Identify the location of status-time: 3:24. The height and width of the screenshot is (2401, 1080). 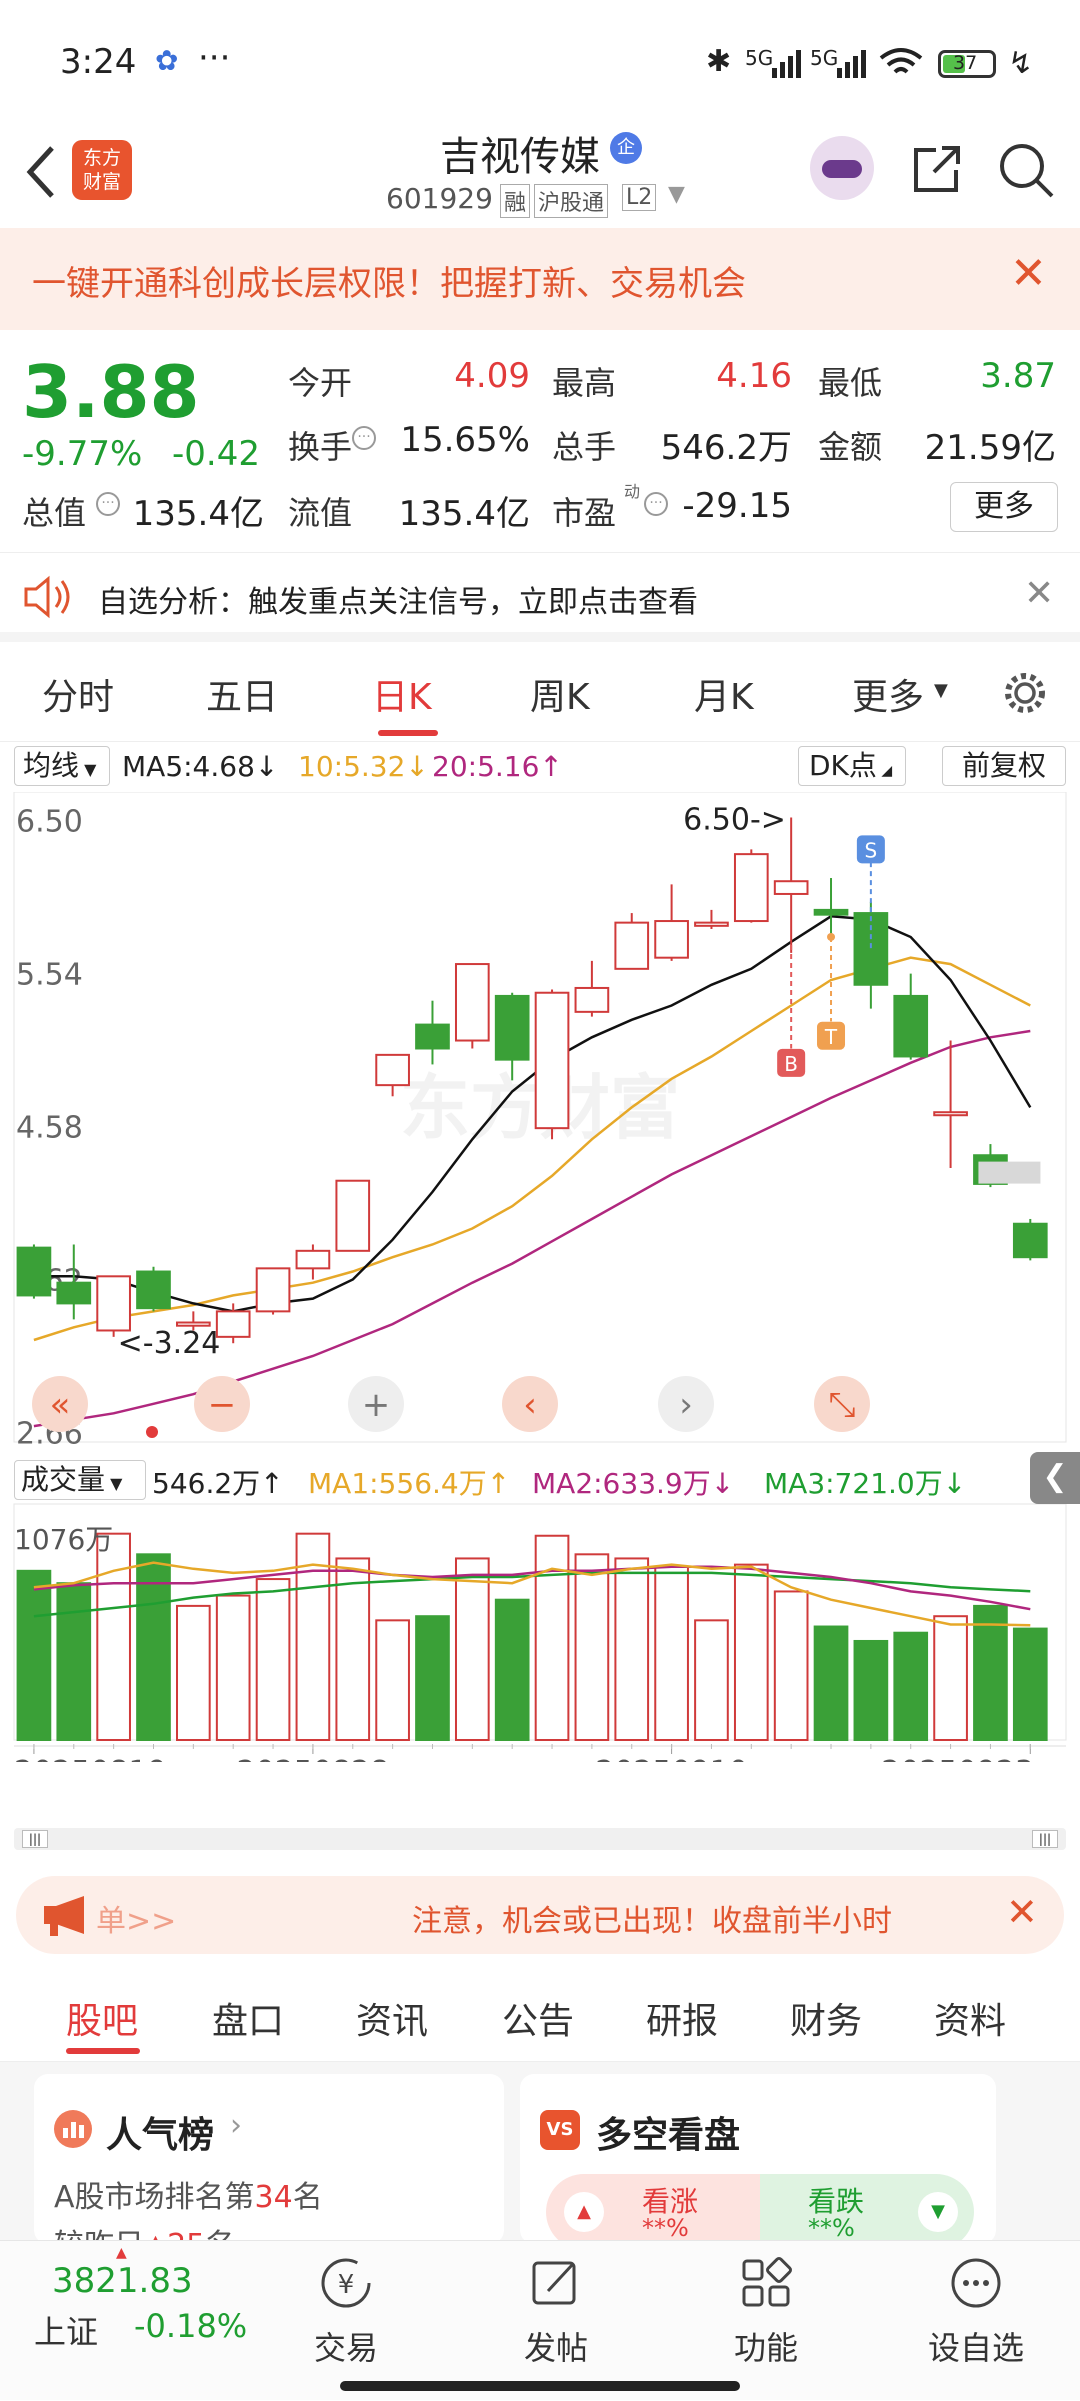
(98, 62).